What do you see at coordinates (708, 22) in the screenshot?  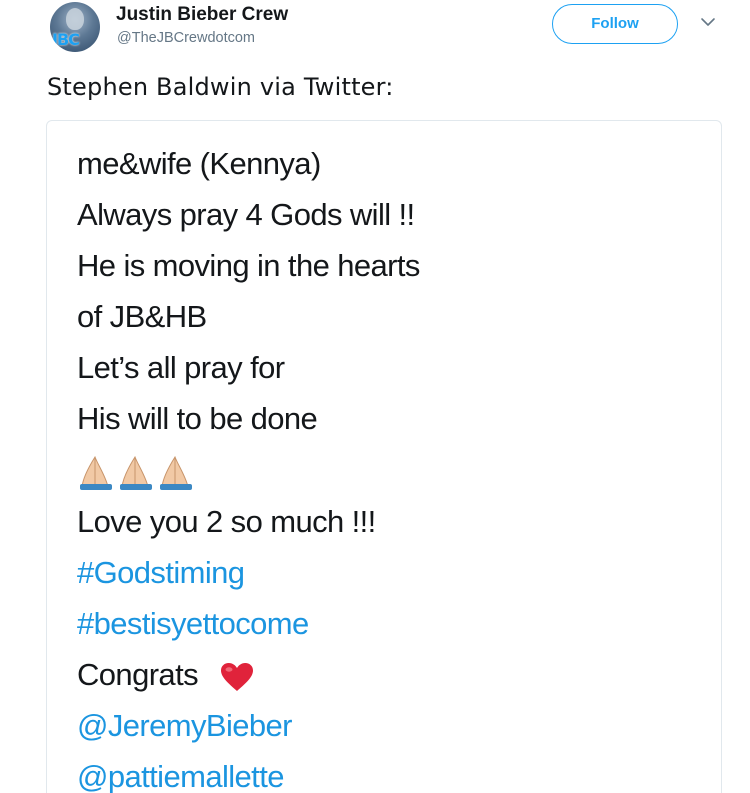 I see `chevron-down-icon` at bounding box center [708, 22].